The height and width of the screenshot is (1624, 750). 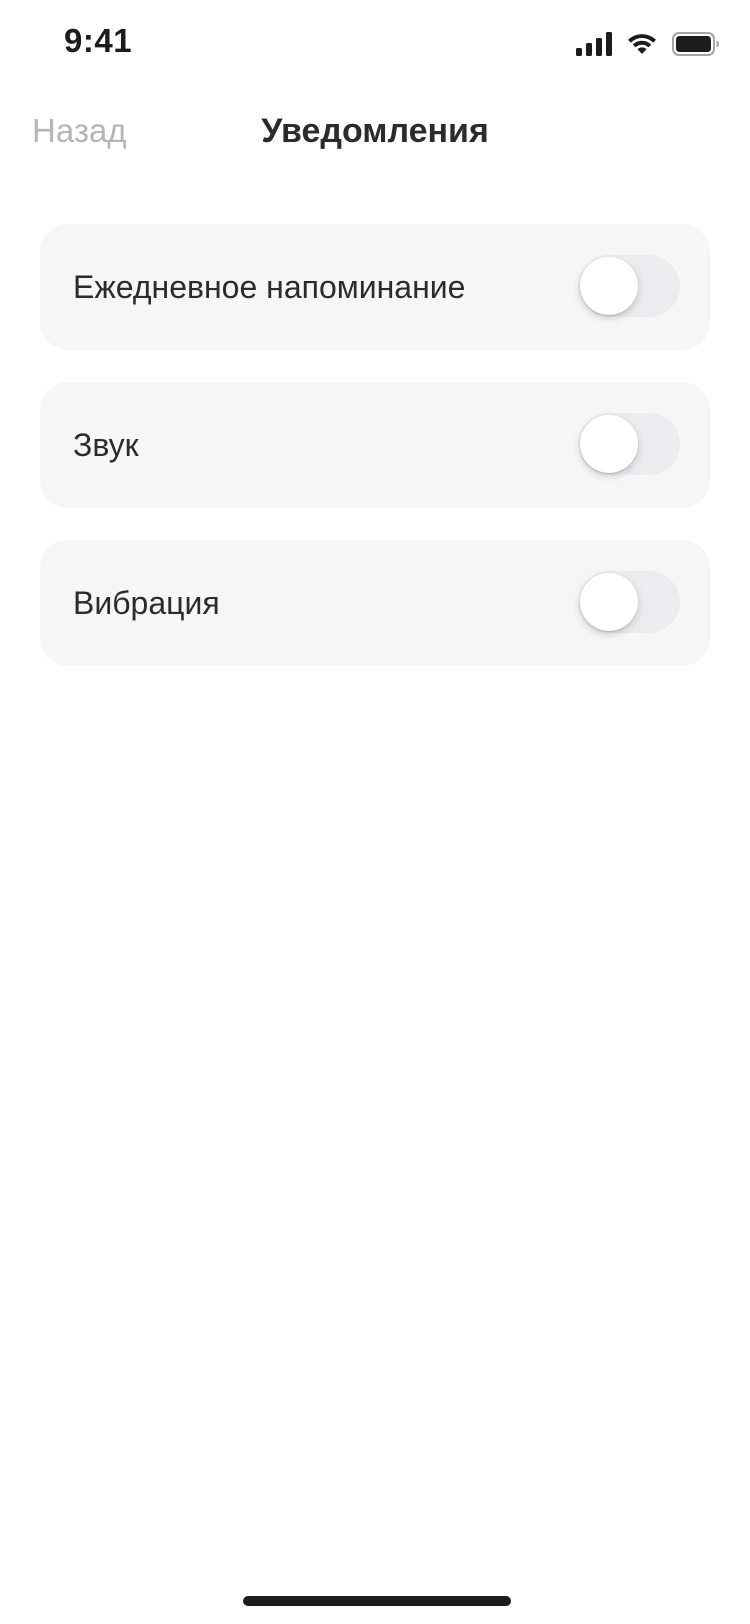 What do you see at coordinates (375, 44) in the screenshot?
I see `status-bar: 9:41` at bounding box center [375, 44].